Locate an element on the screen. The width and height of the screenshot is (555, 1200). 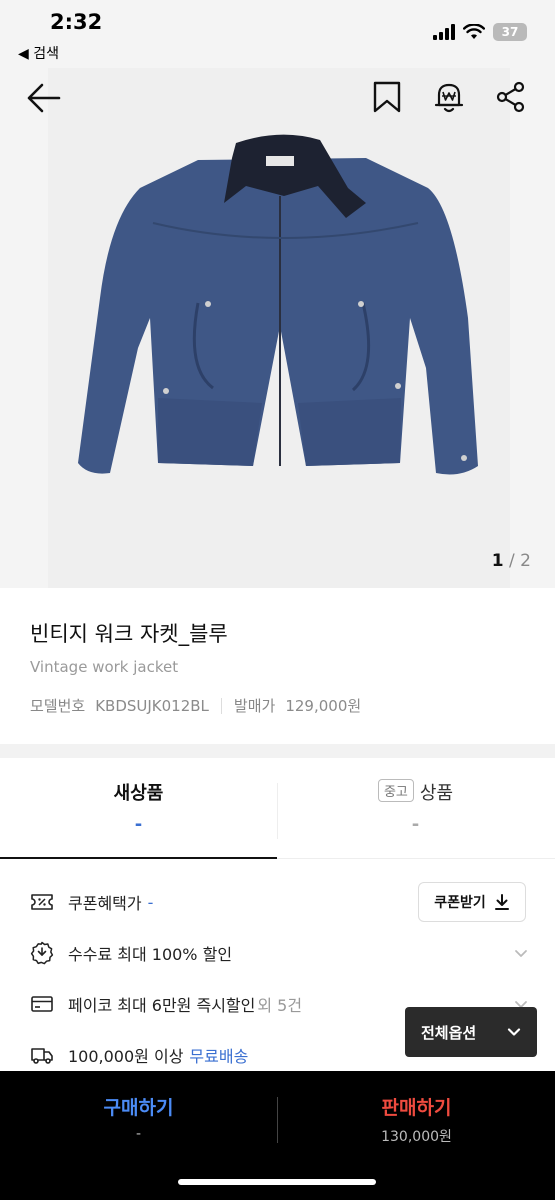
back-button is located at coordinates (44, 98).